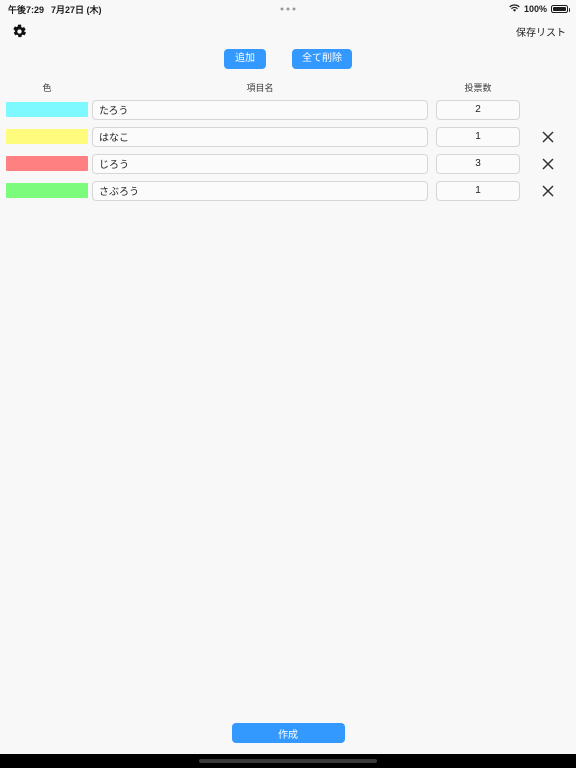 This screenshot has width=576, height=768. Describe the element at coordinates (541, 31) in the screenshot. I see `saved-list-button: 保存リスト` at that location.